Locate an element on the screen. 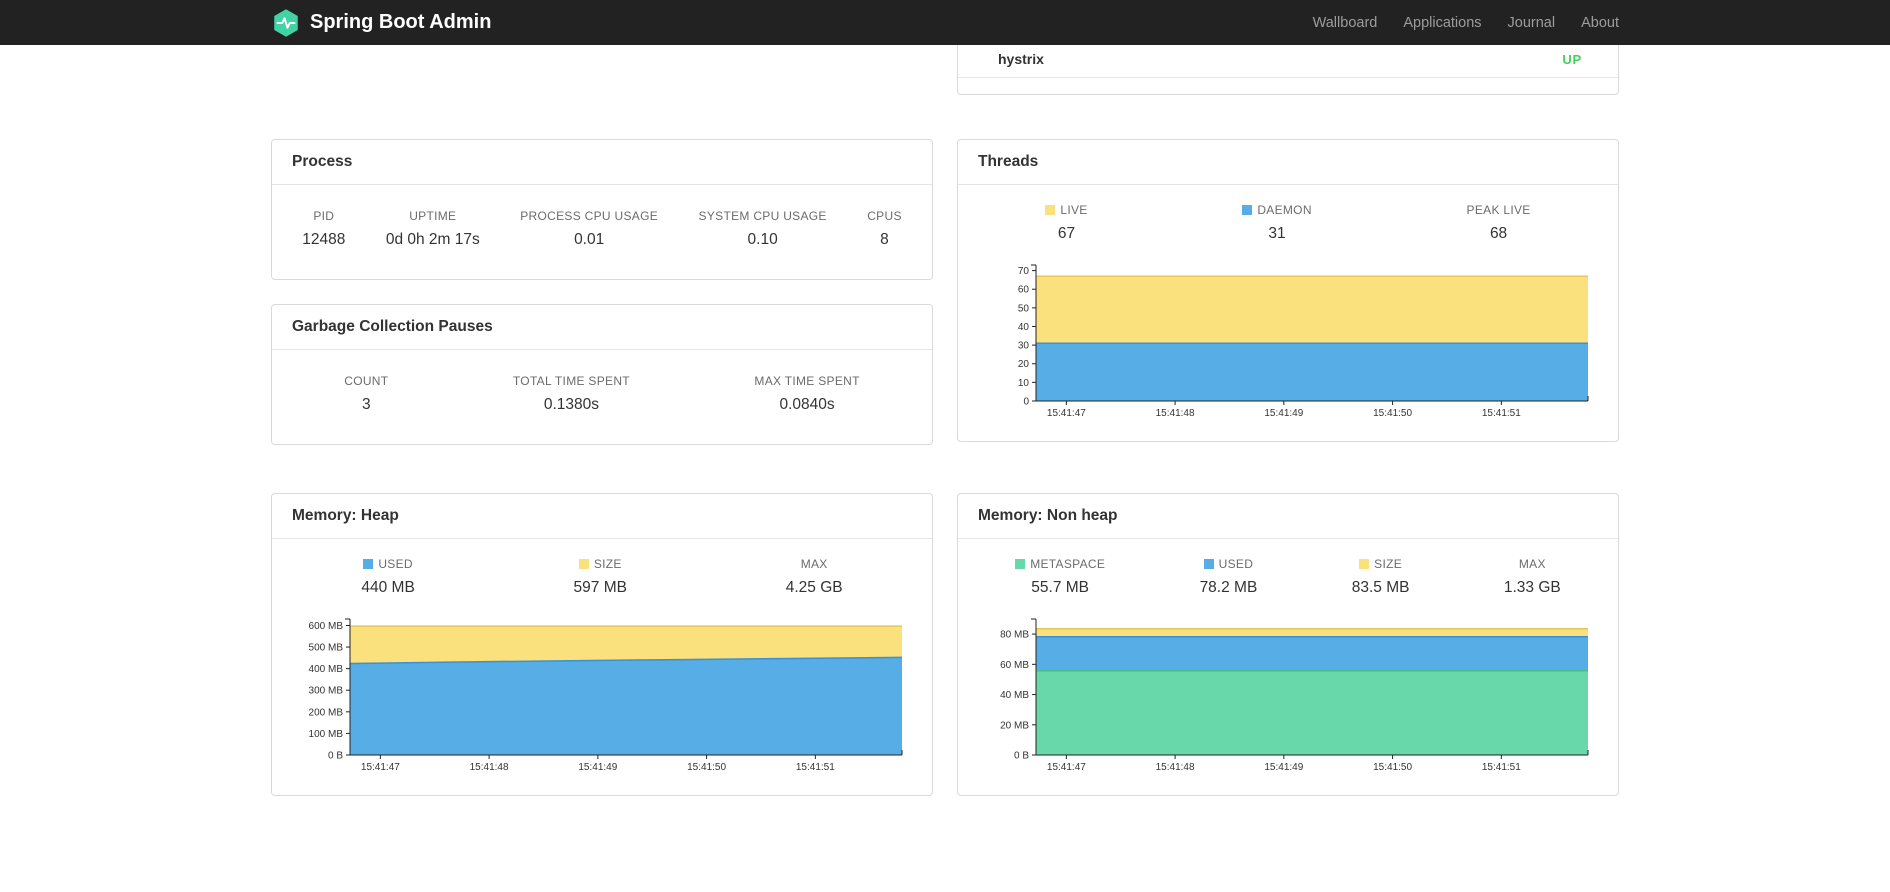 The width and height of the screenshot is (1890, 892). stat-value: 83.5 MB is located at coordinates (1380, 587).